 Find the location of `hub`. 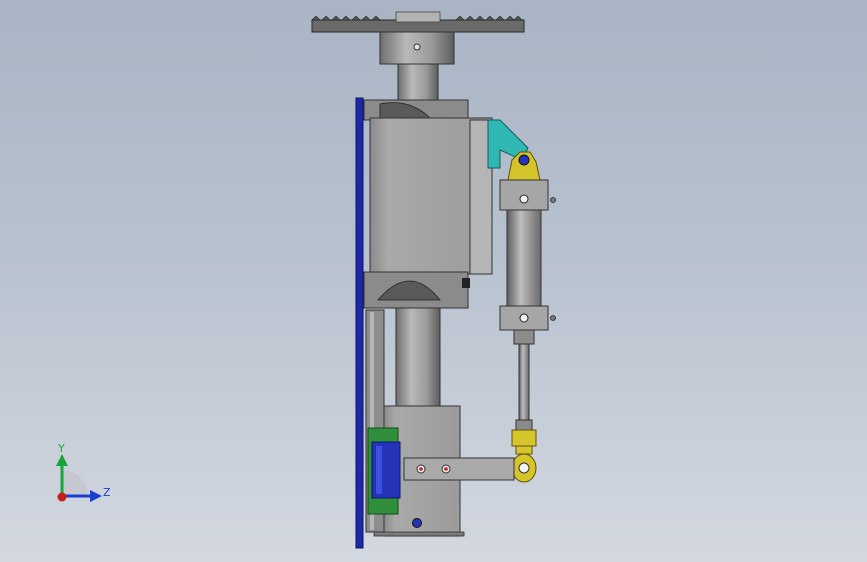

hub is located at coordinates (417, 48).